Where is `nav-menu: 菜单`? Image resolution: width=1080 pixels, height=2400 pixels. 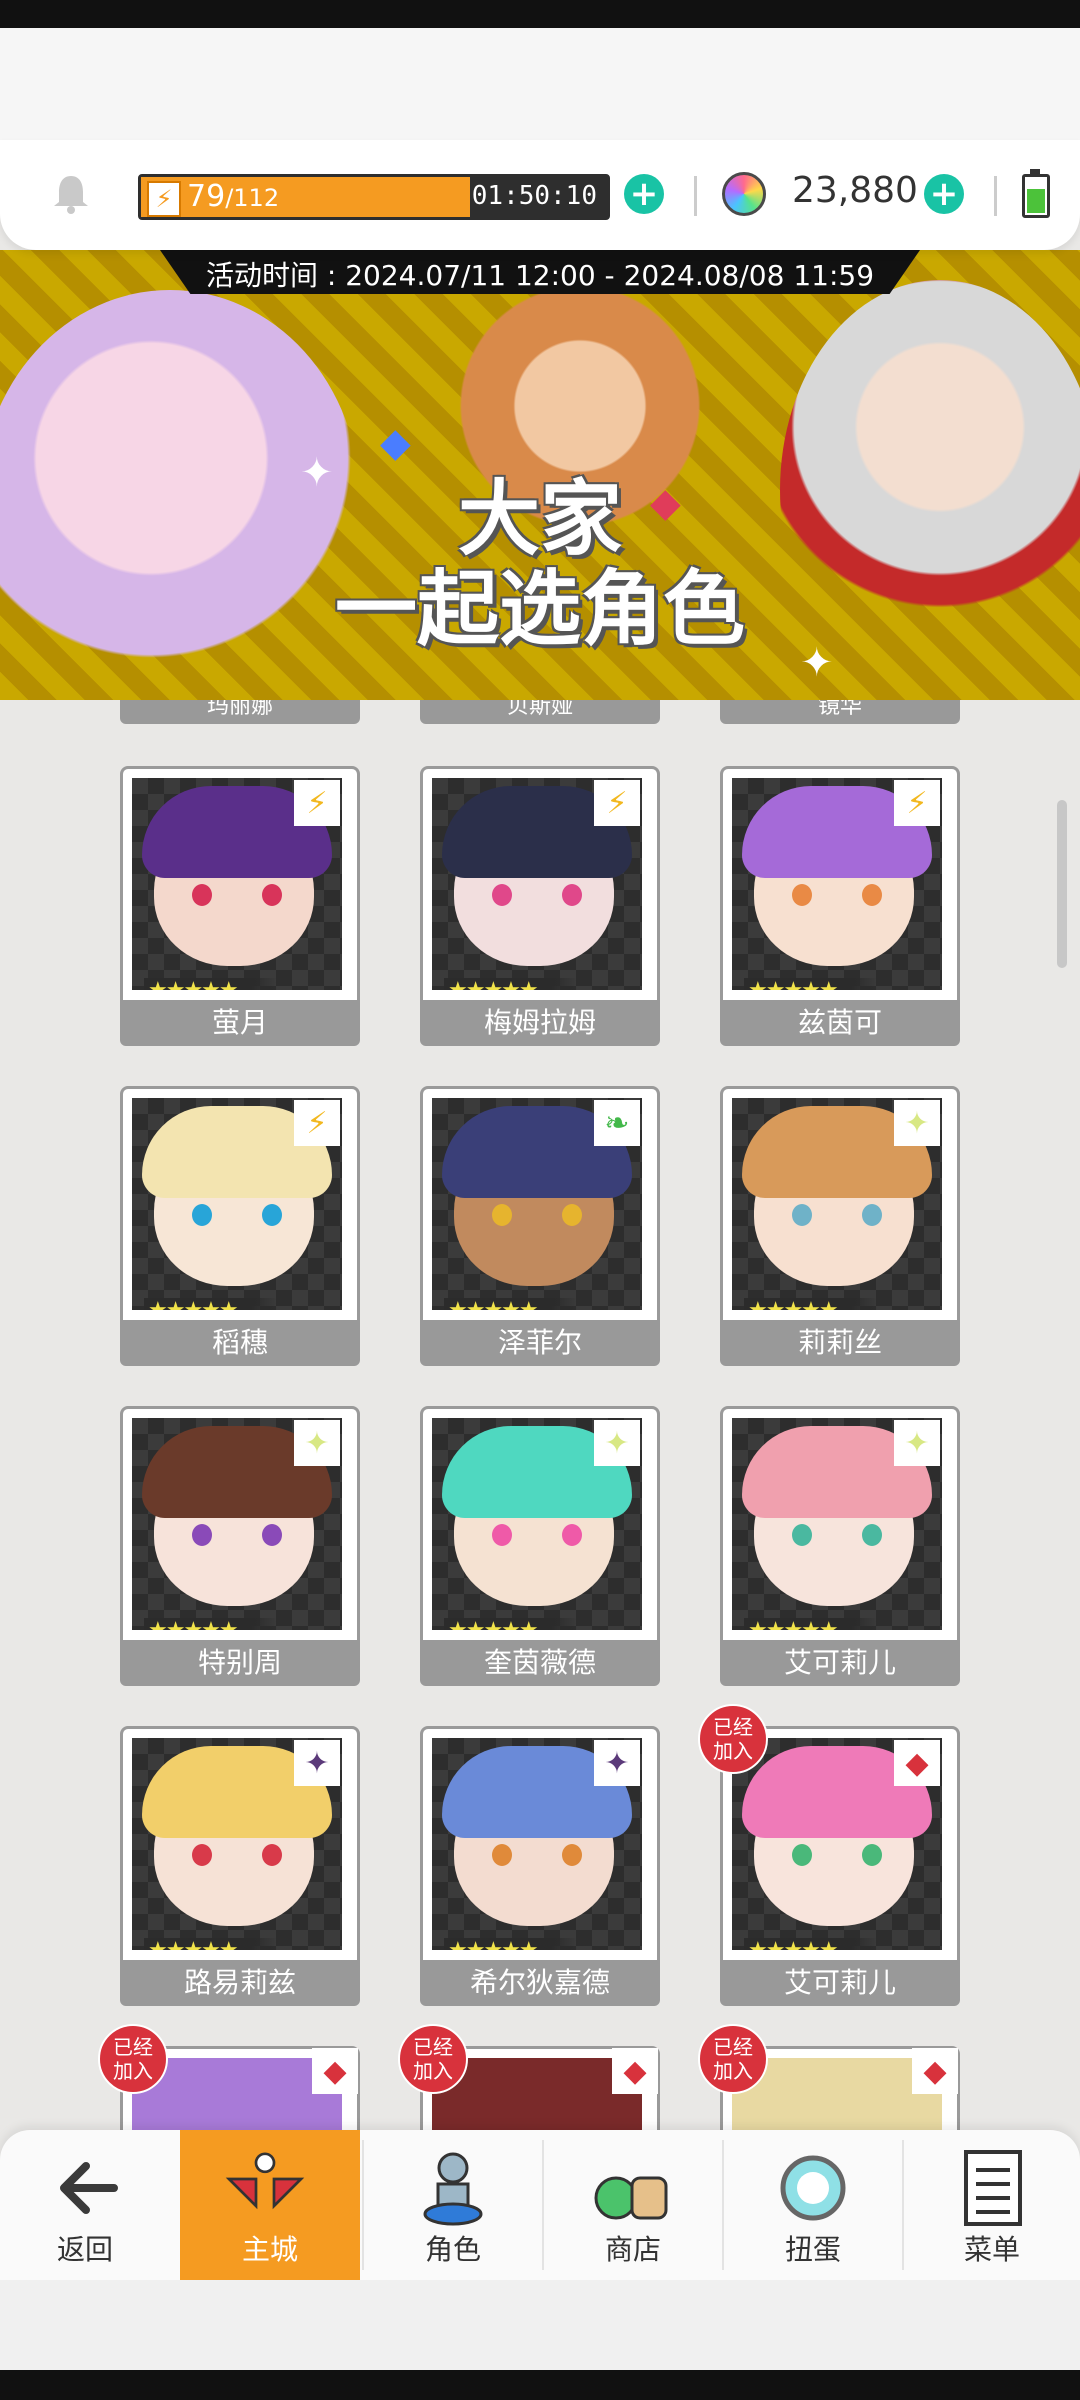
nav-menu: 菜单 is located at coordinates (992, 2205).